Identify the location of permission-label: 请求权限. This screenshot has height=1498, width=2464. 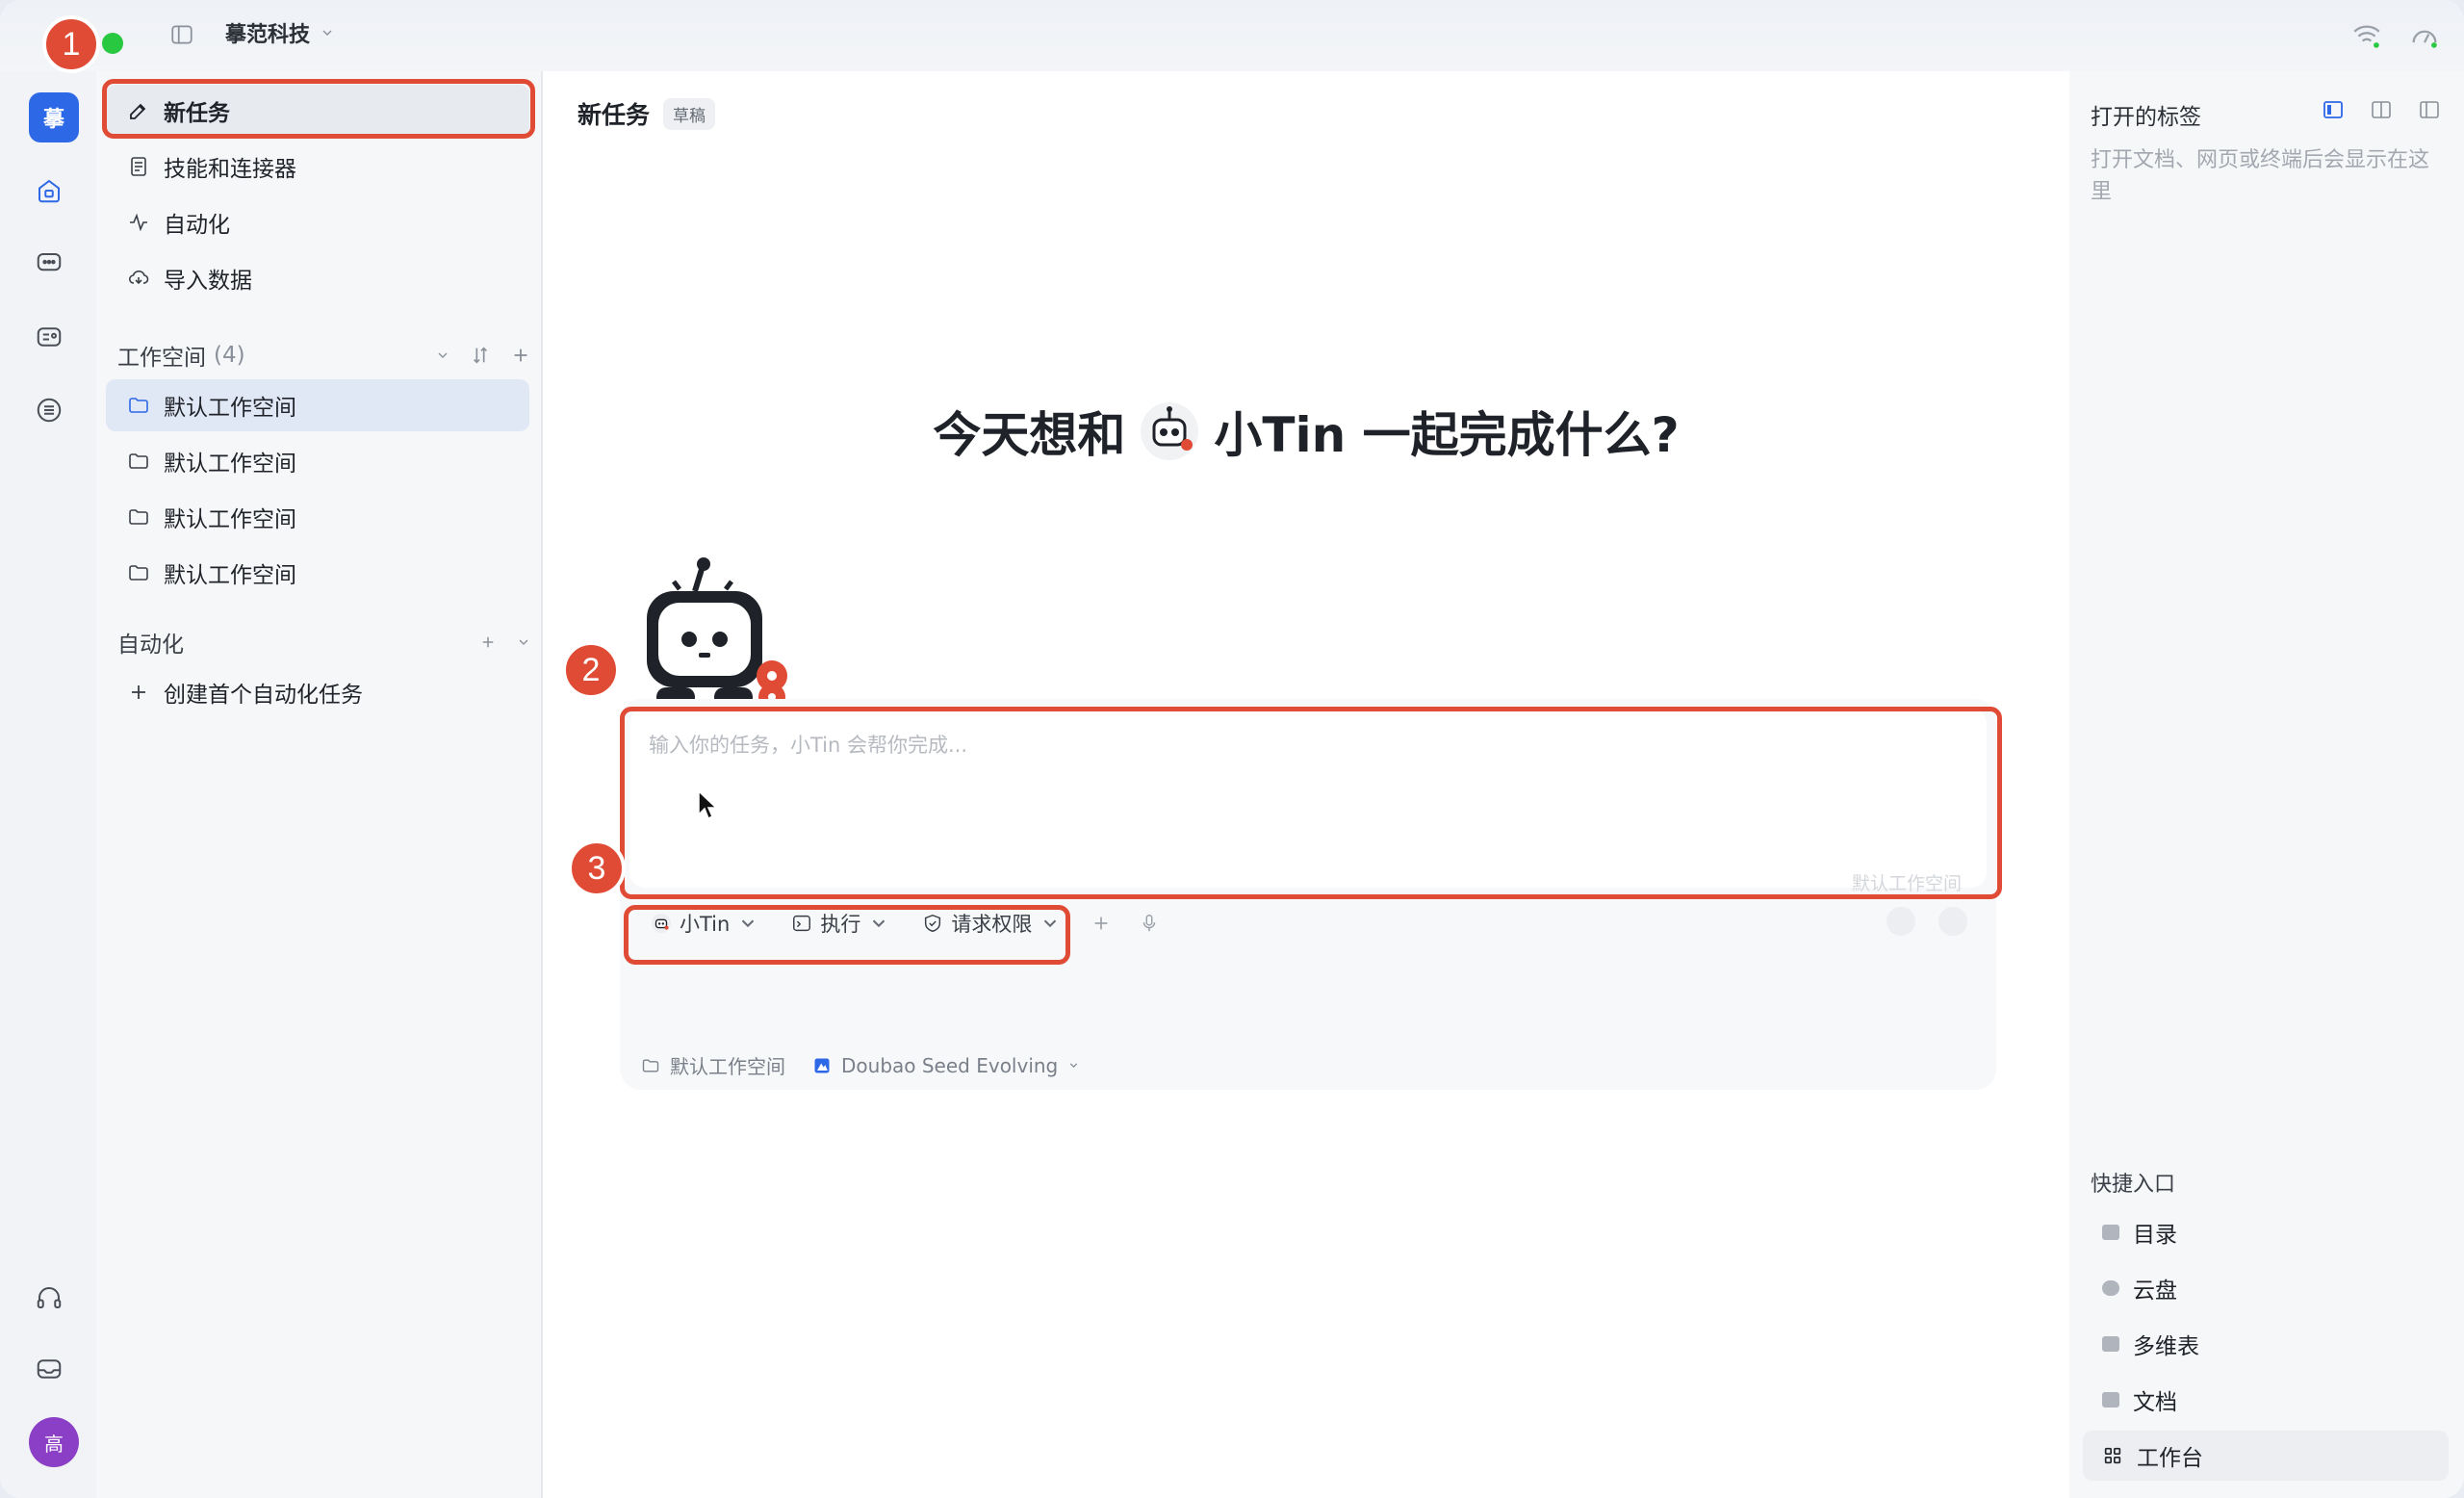
(992, 925).